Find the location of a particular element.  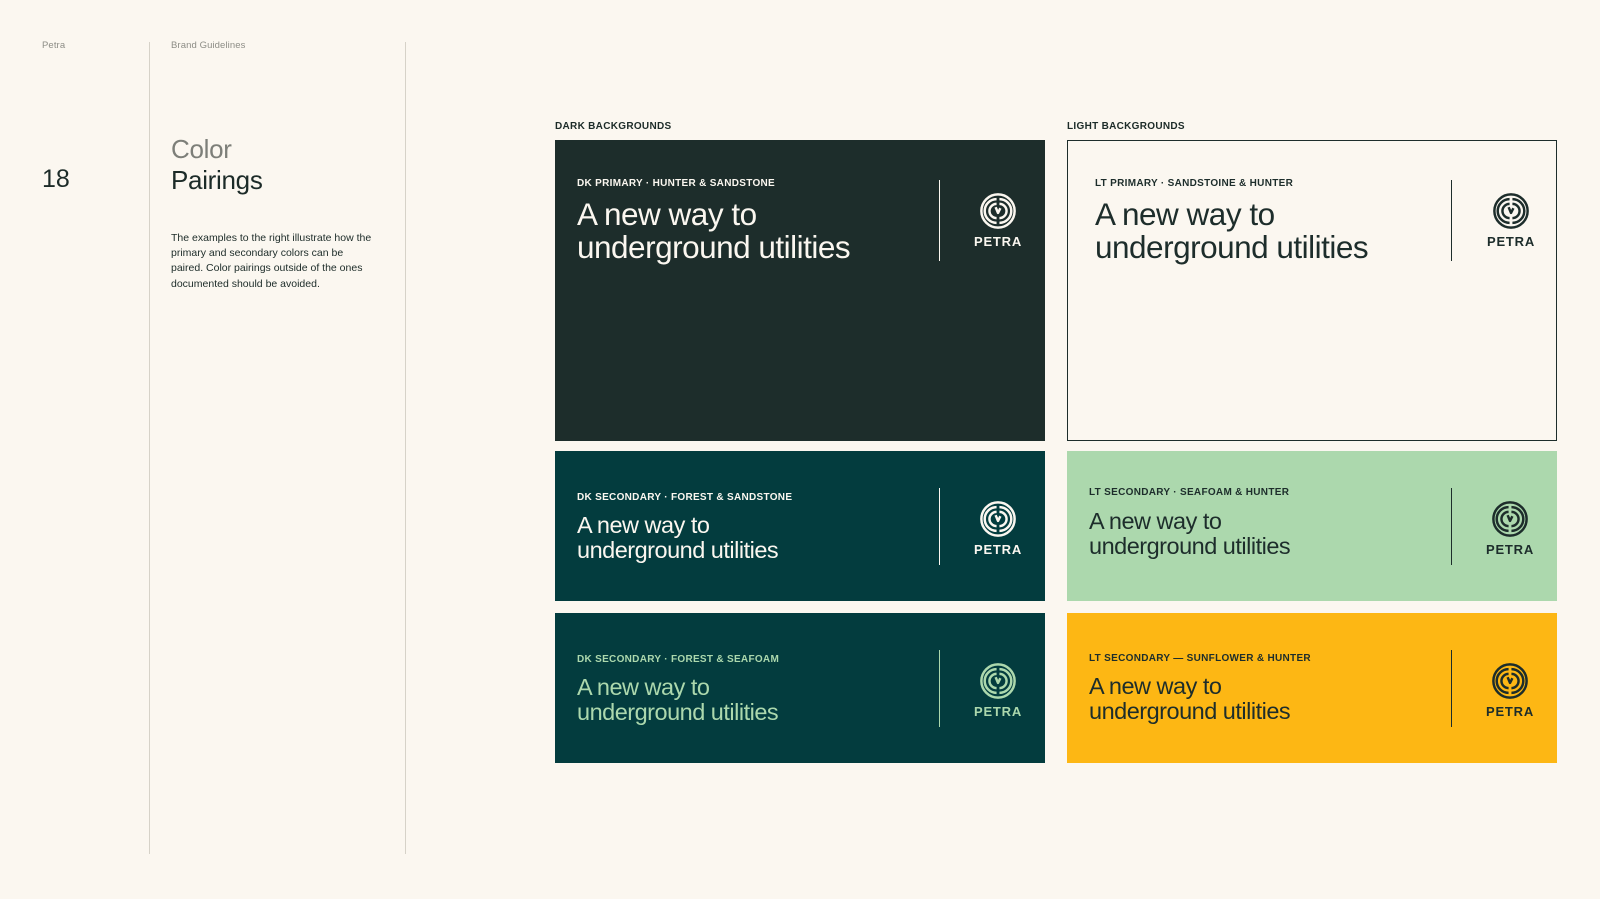

page-title-line-2: Pairings is located at coordinates (217, 180).